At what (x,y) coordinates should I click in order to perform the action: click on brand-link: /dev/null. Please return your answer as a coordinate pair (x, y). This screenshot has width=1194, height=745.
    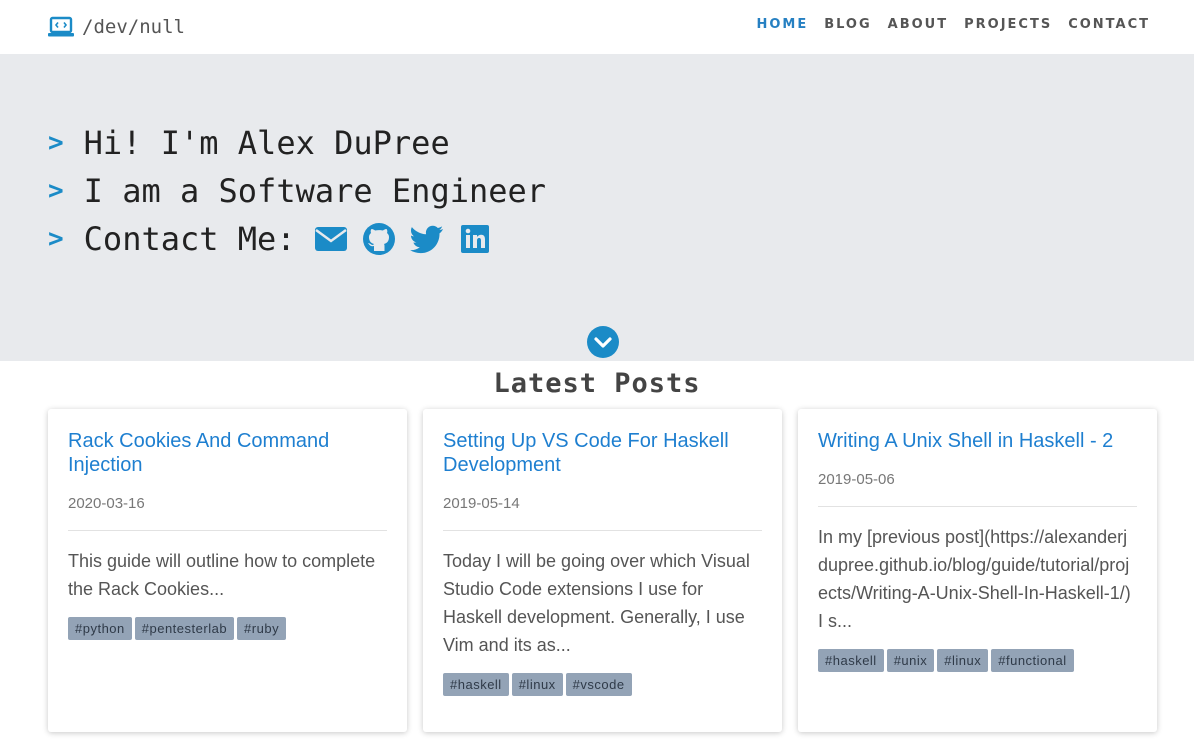
    Looking at the image, I should click on (116, 27).